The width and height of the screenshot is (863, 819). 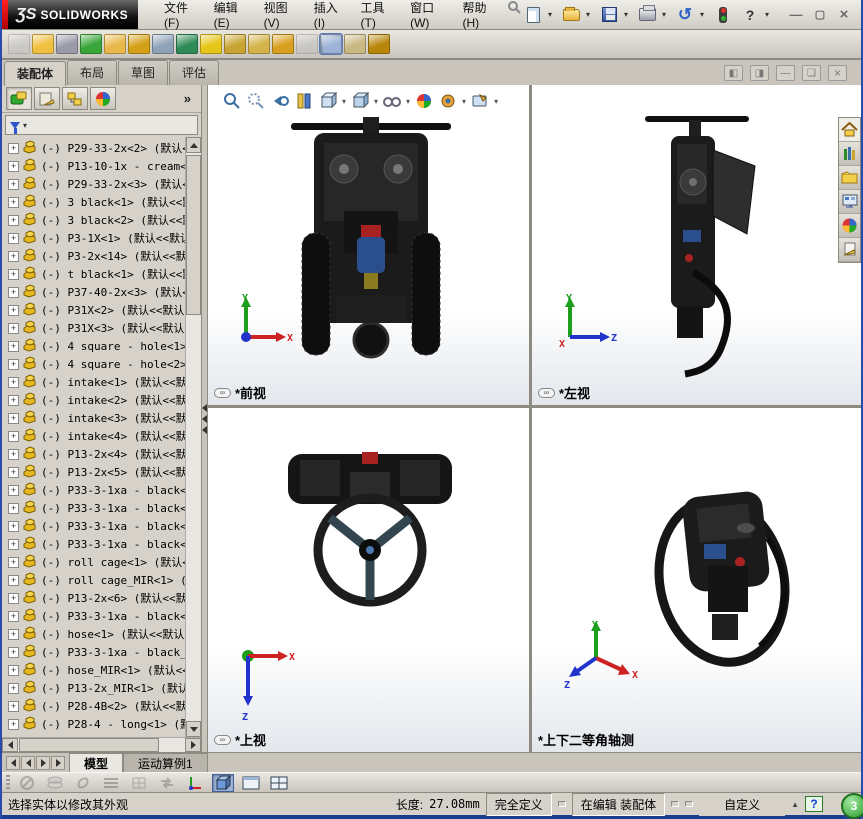 What do you see at coordinates (647, 15) in the screenshot?
I see `print-icon` at bounding box center [647, 15].